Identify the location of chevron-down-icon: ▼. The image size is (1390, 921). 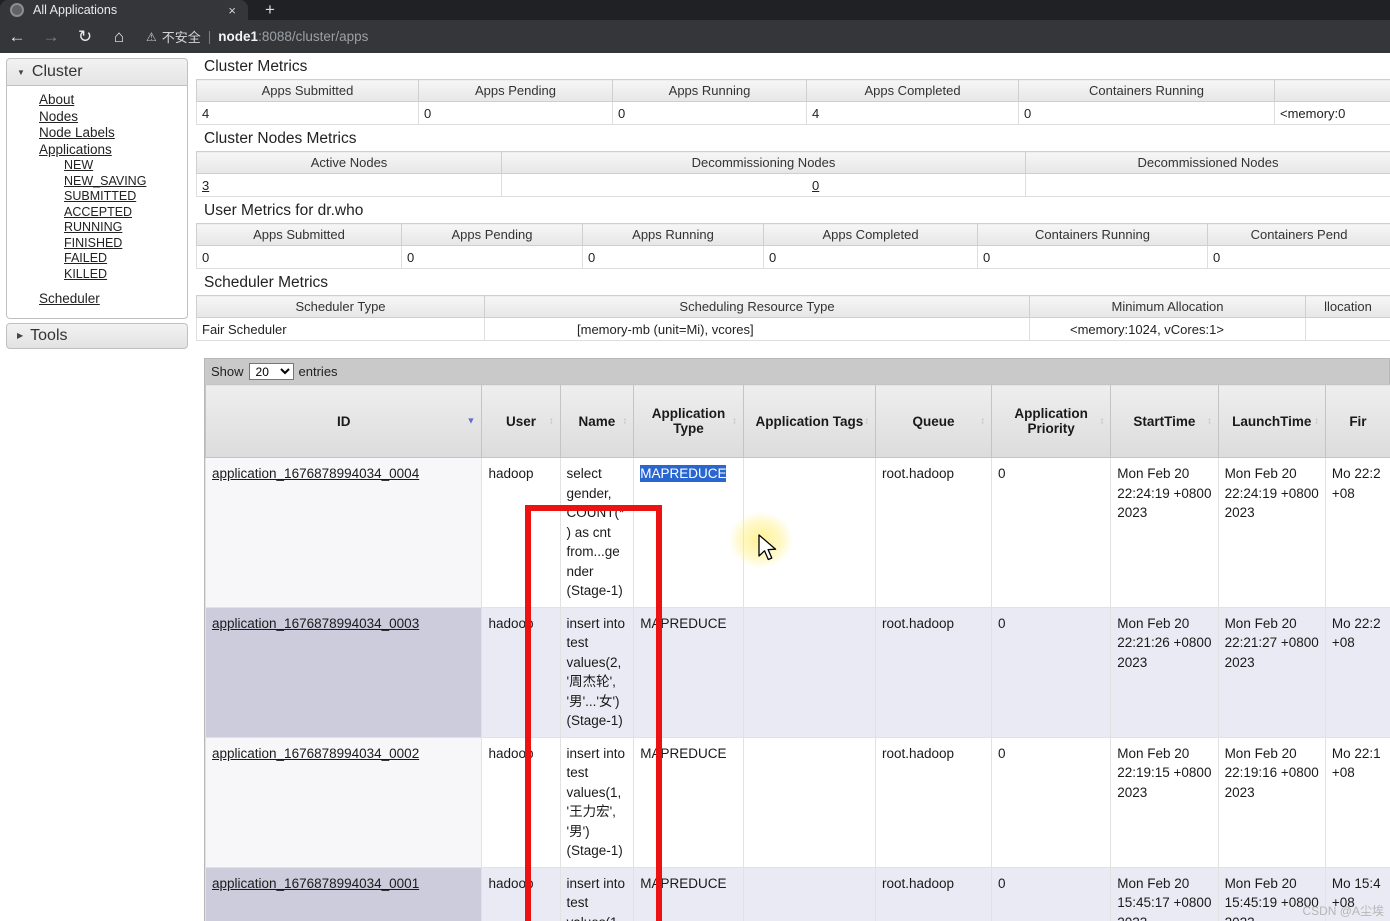
(21, 72).